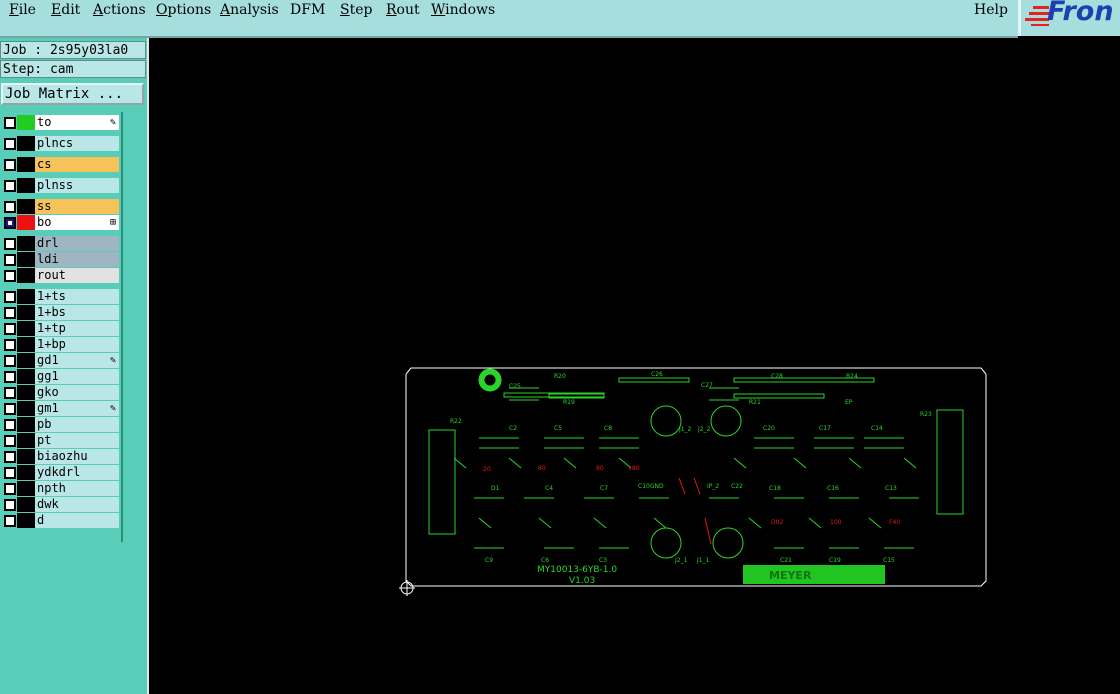 The width and height of the screenshot is (1120, 694). What do you see at coordinates (77, 206) in the screenshot?
I see `layer-name: ss` at bounding box center [77, 206].